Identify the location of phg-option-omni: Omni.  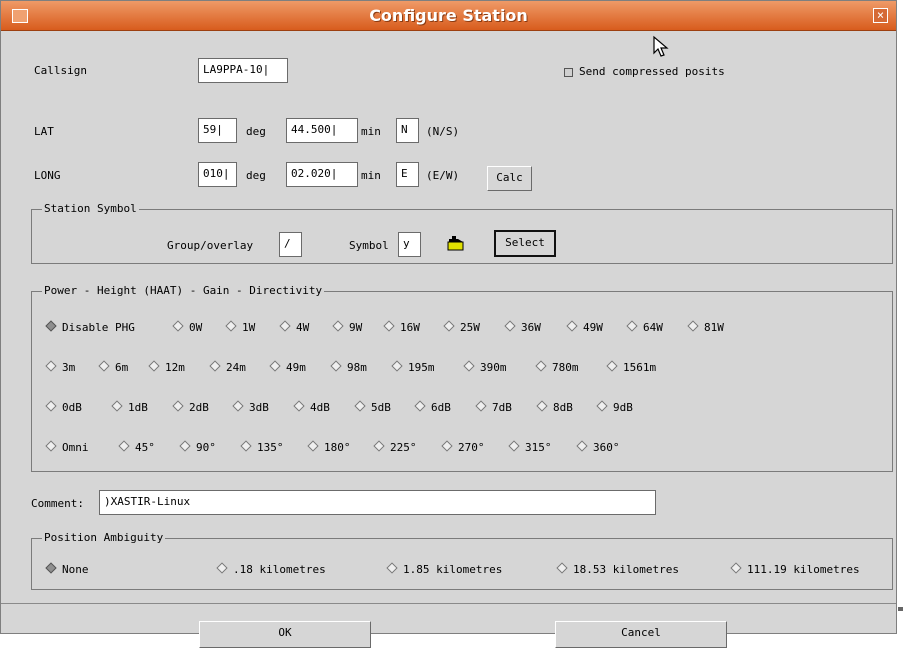
(67, 447).